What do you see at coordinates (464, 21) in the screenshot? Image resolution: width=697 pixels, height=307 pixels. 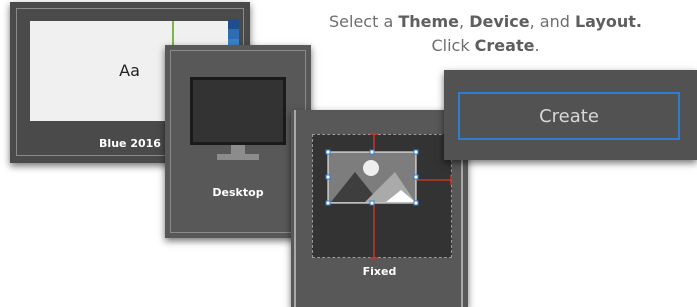 I see `instructions-text-segment: ,` at bounding box center [464, 21].